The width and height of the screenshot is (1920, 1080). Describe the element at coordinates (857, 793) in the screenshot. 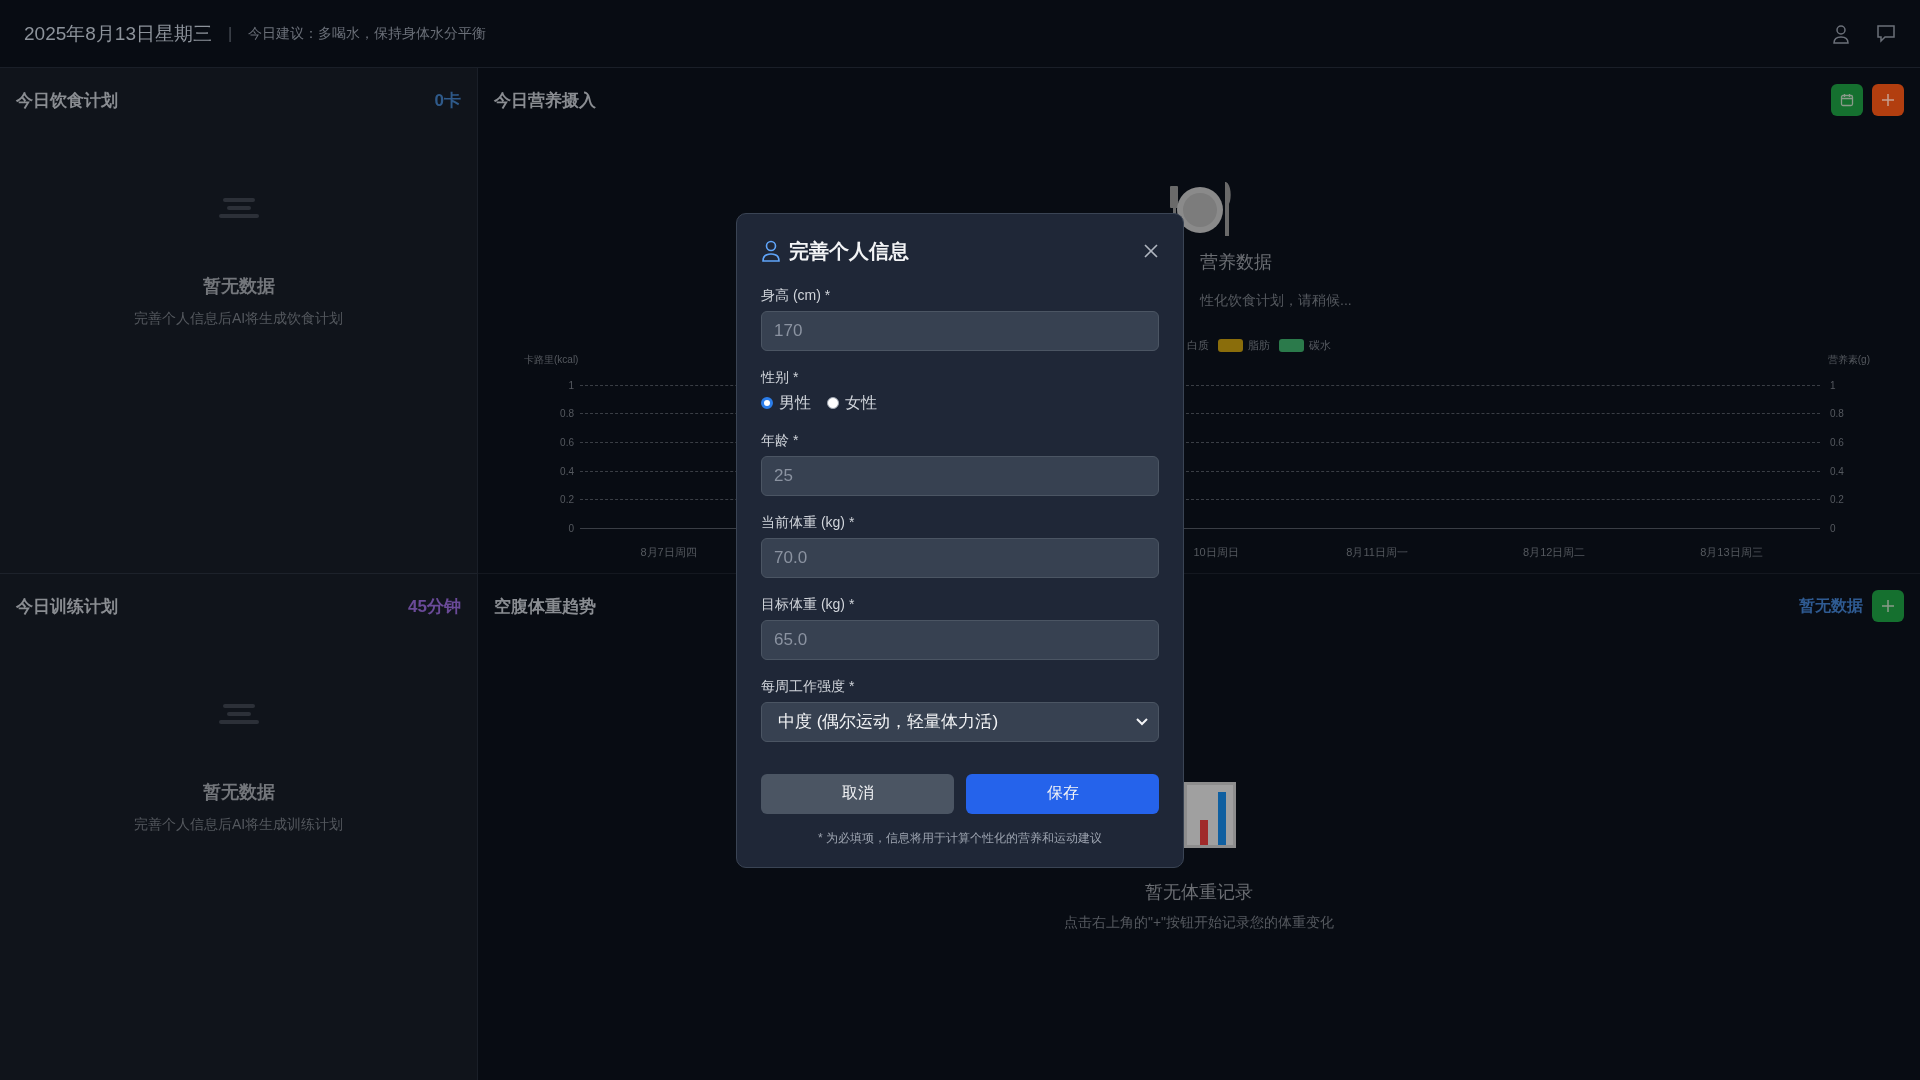

I see `cancel-button: 取消` at that location.